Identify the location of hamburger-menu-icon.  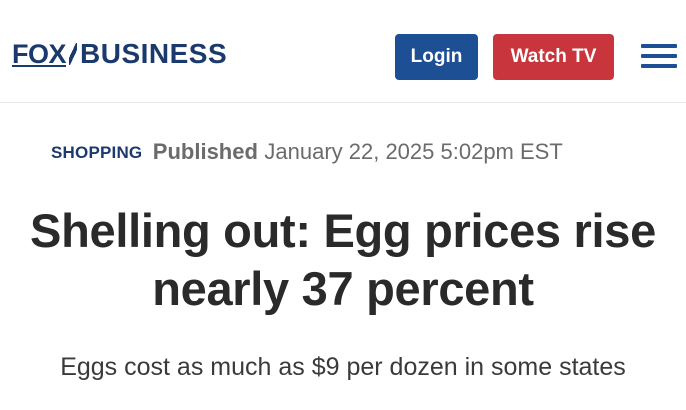
(659, 56).